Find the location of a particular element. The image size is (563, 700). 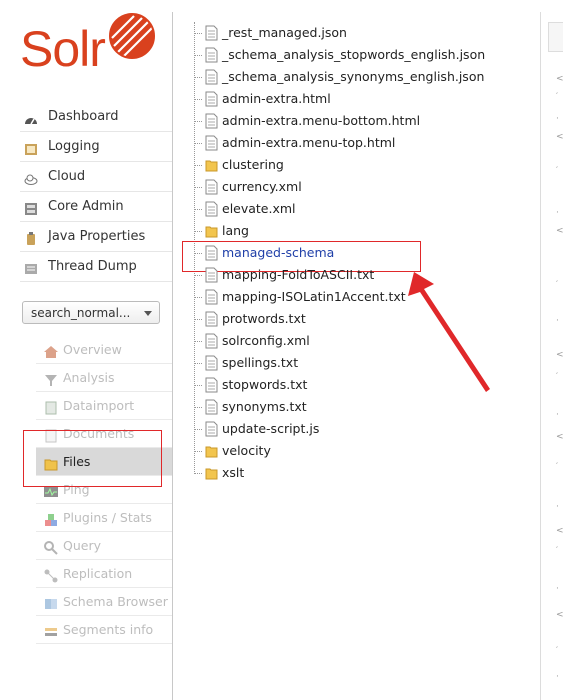

file-item: _schema_analysis_stopwords_english.json is located at coordinates (348, 55).